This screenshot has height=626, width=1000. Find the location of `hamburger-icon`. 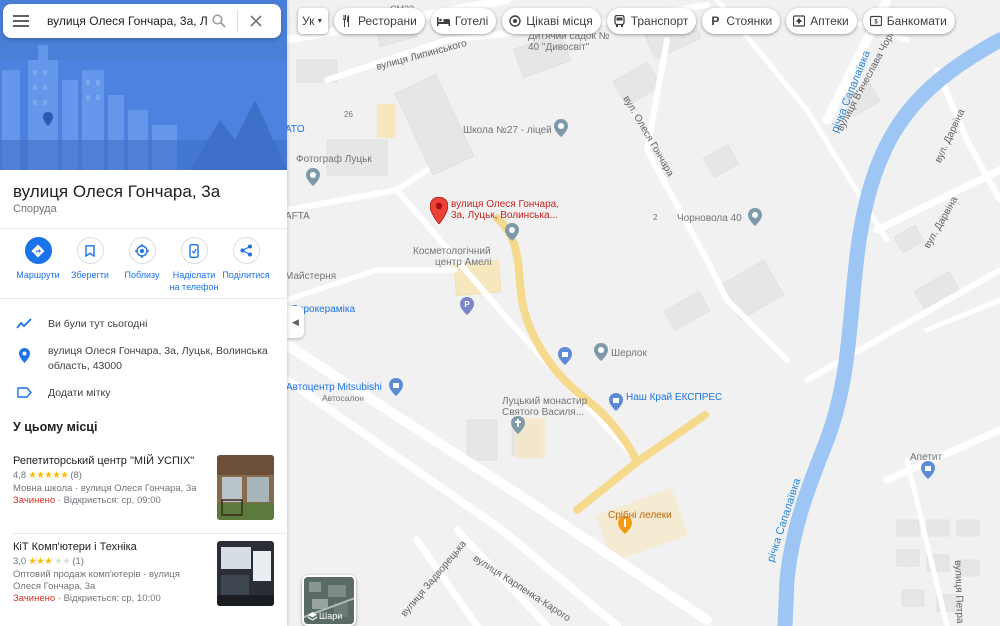

hamburger-icon is located at coordinates (21, 21).